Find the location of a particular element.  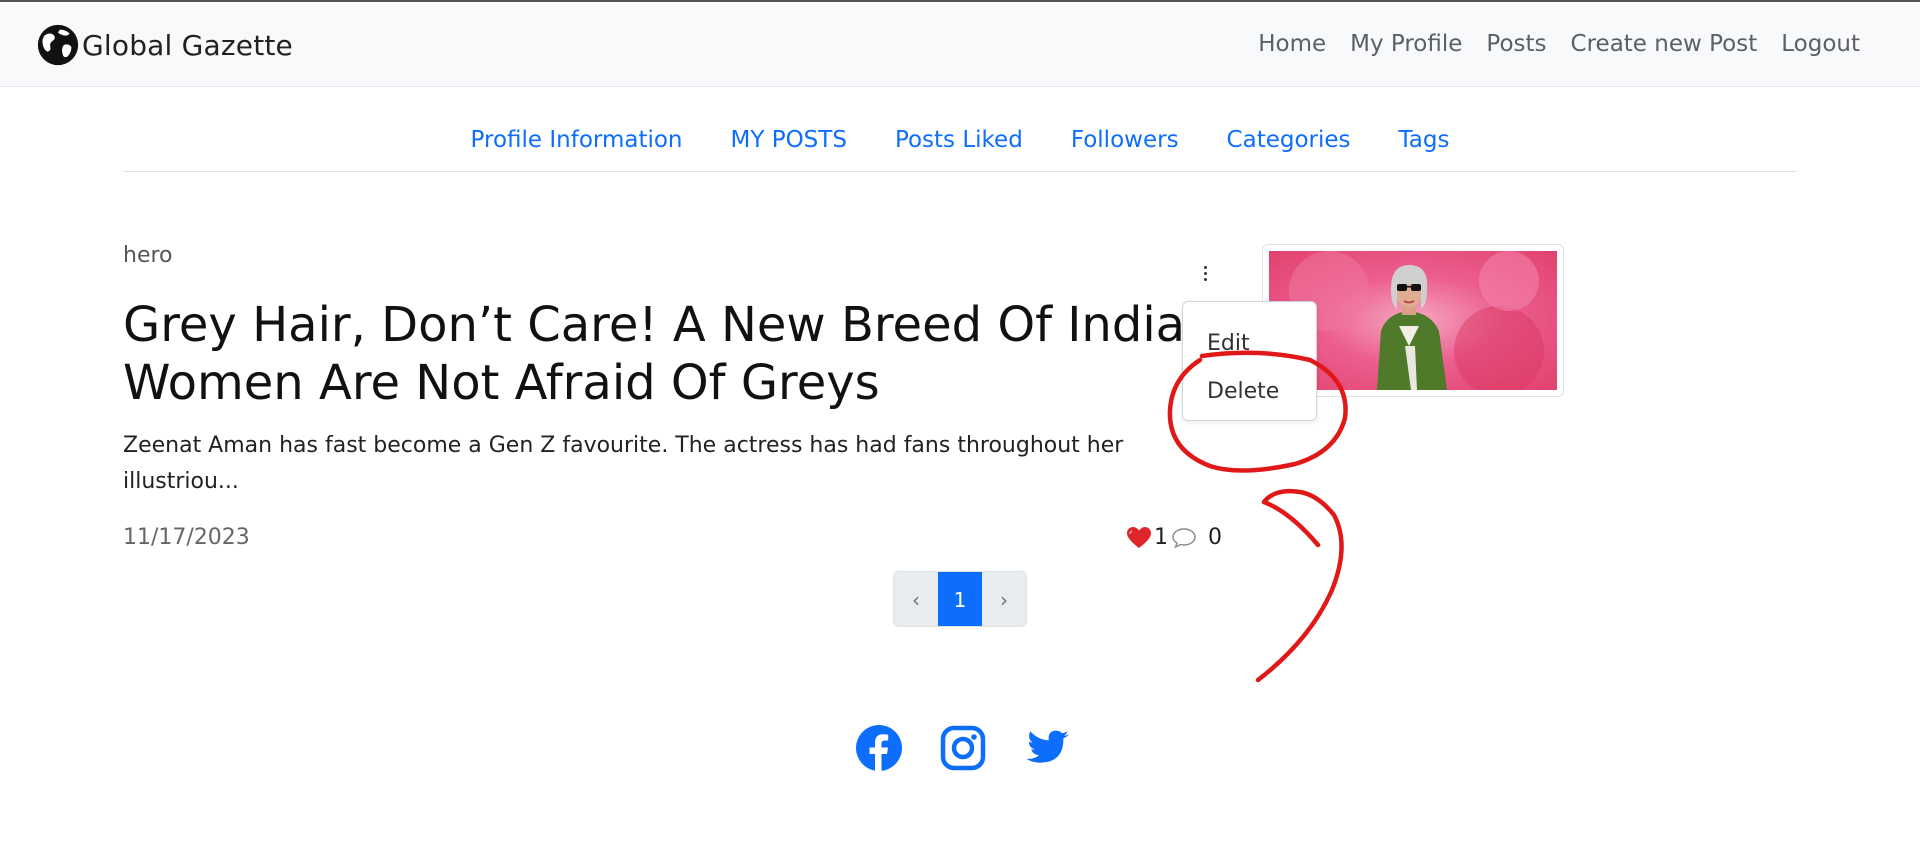

post-category: hero is located at coordinates (148, 255).